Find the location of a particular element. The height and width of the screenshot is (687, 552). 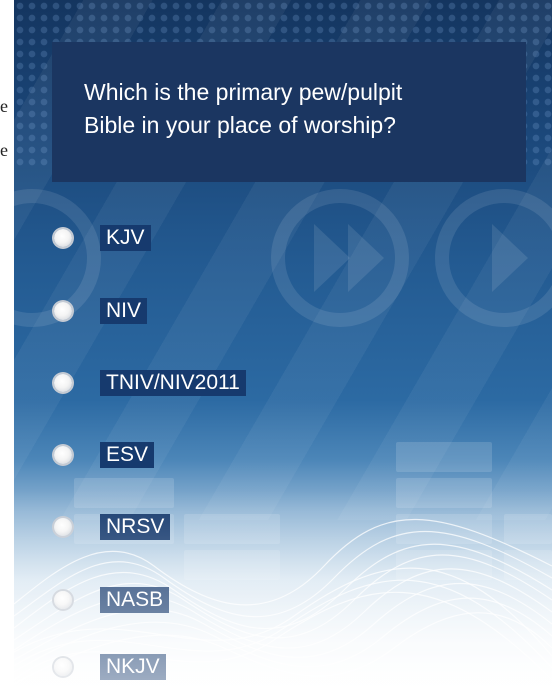

option-esv: ESV is located at coordinates (103, 455).